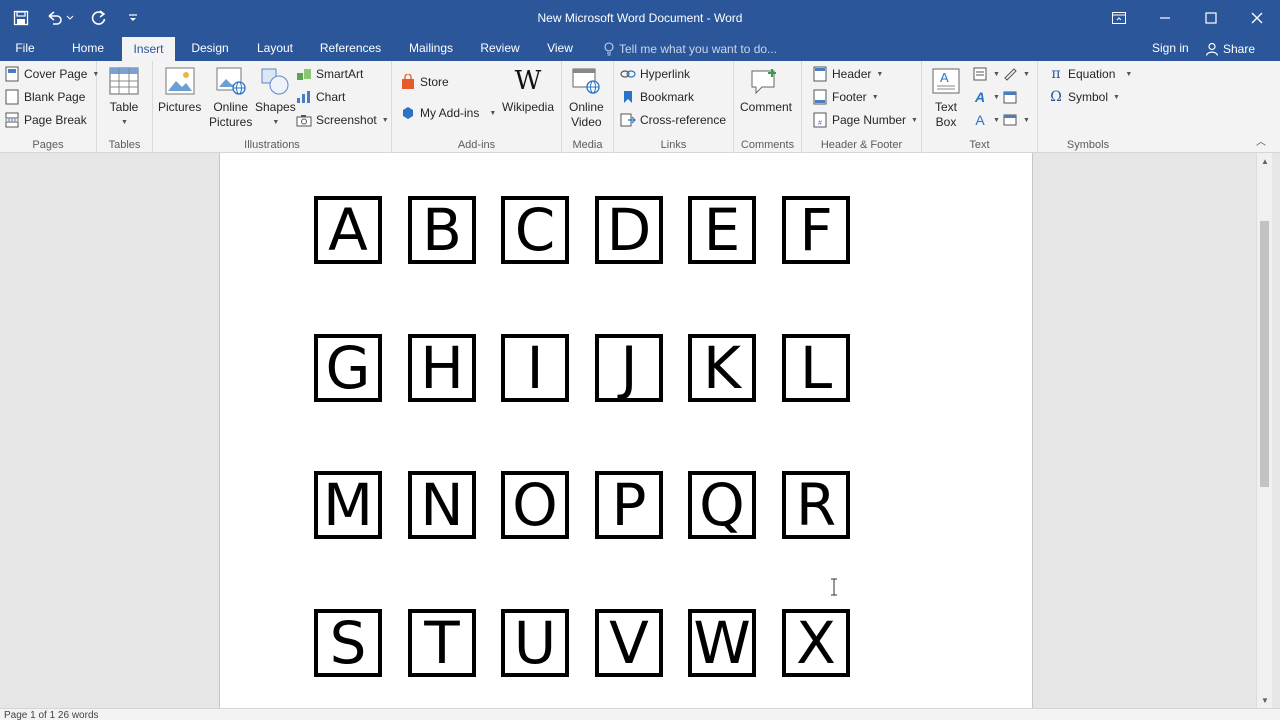 This screenshot has height=720, width=1280. I want to click on cover-page-icon, so click(12, 74).